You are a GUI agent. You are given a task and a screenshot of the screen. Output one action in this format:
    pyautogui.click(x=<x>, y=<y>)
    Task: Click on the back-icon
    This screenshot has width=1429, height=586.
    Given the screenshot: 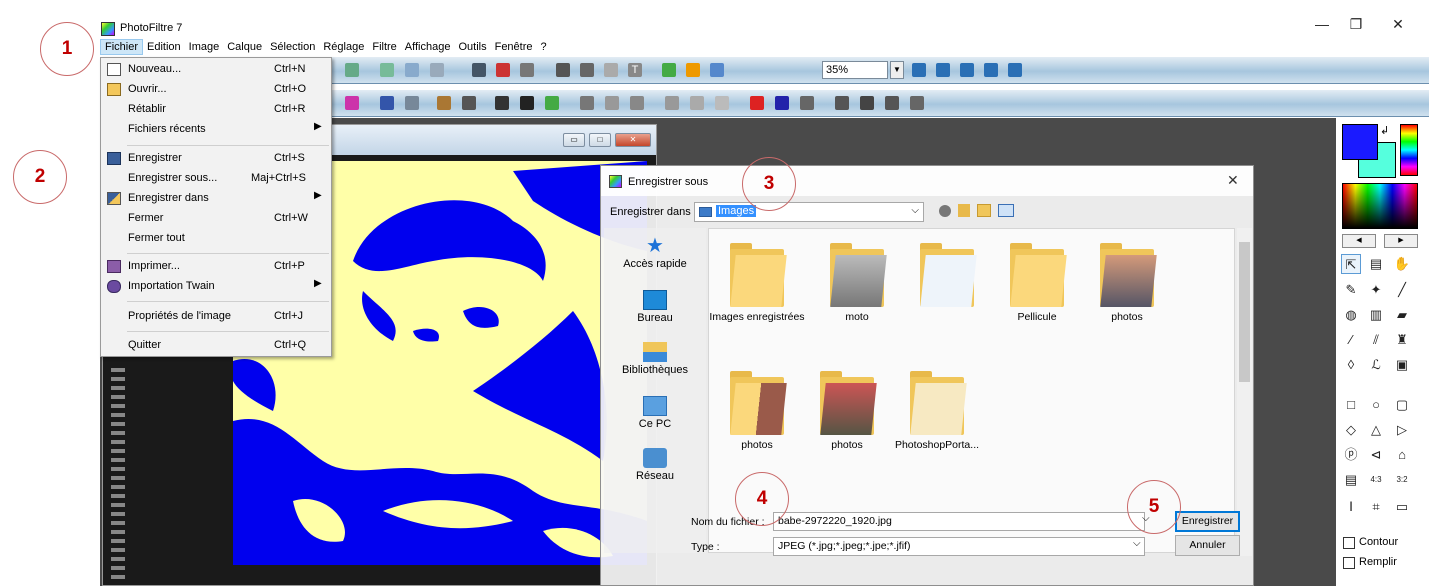 What is the action you would take?
    pyautogui.click(x=945, y=211)
    